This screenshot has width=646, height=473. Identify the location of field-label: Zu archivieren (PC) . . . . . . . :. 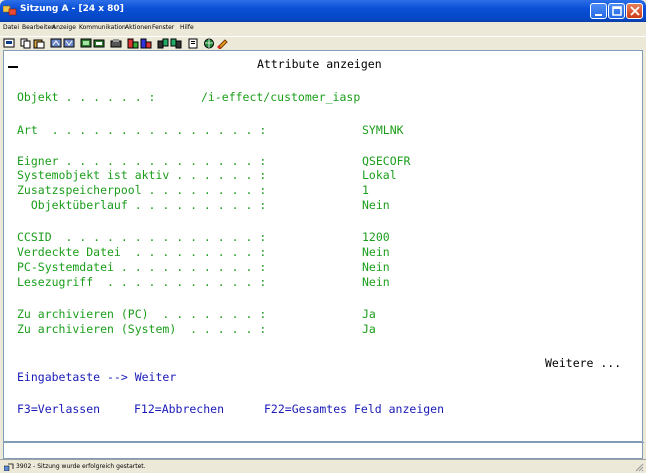
(142, 314).